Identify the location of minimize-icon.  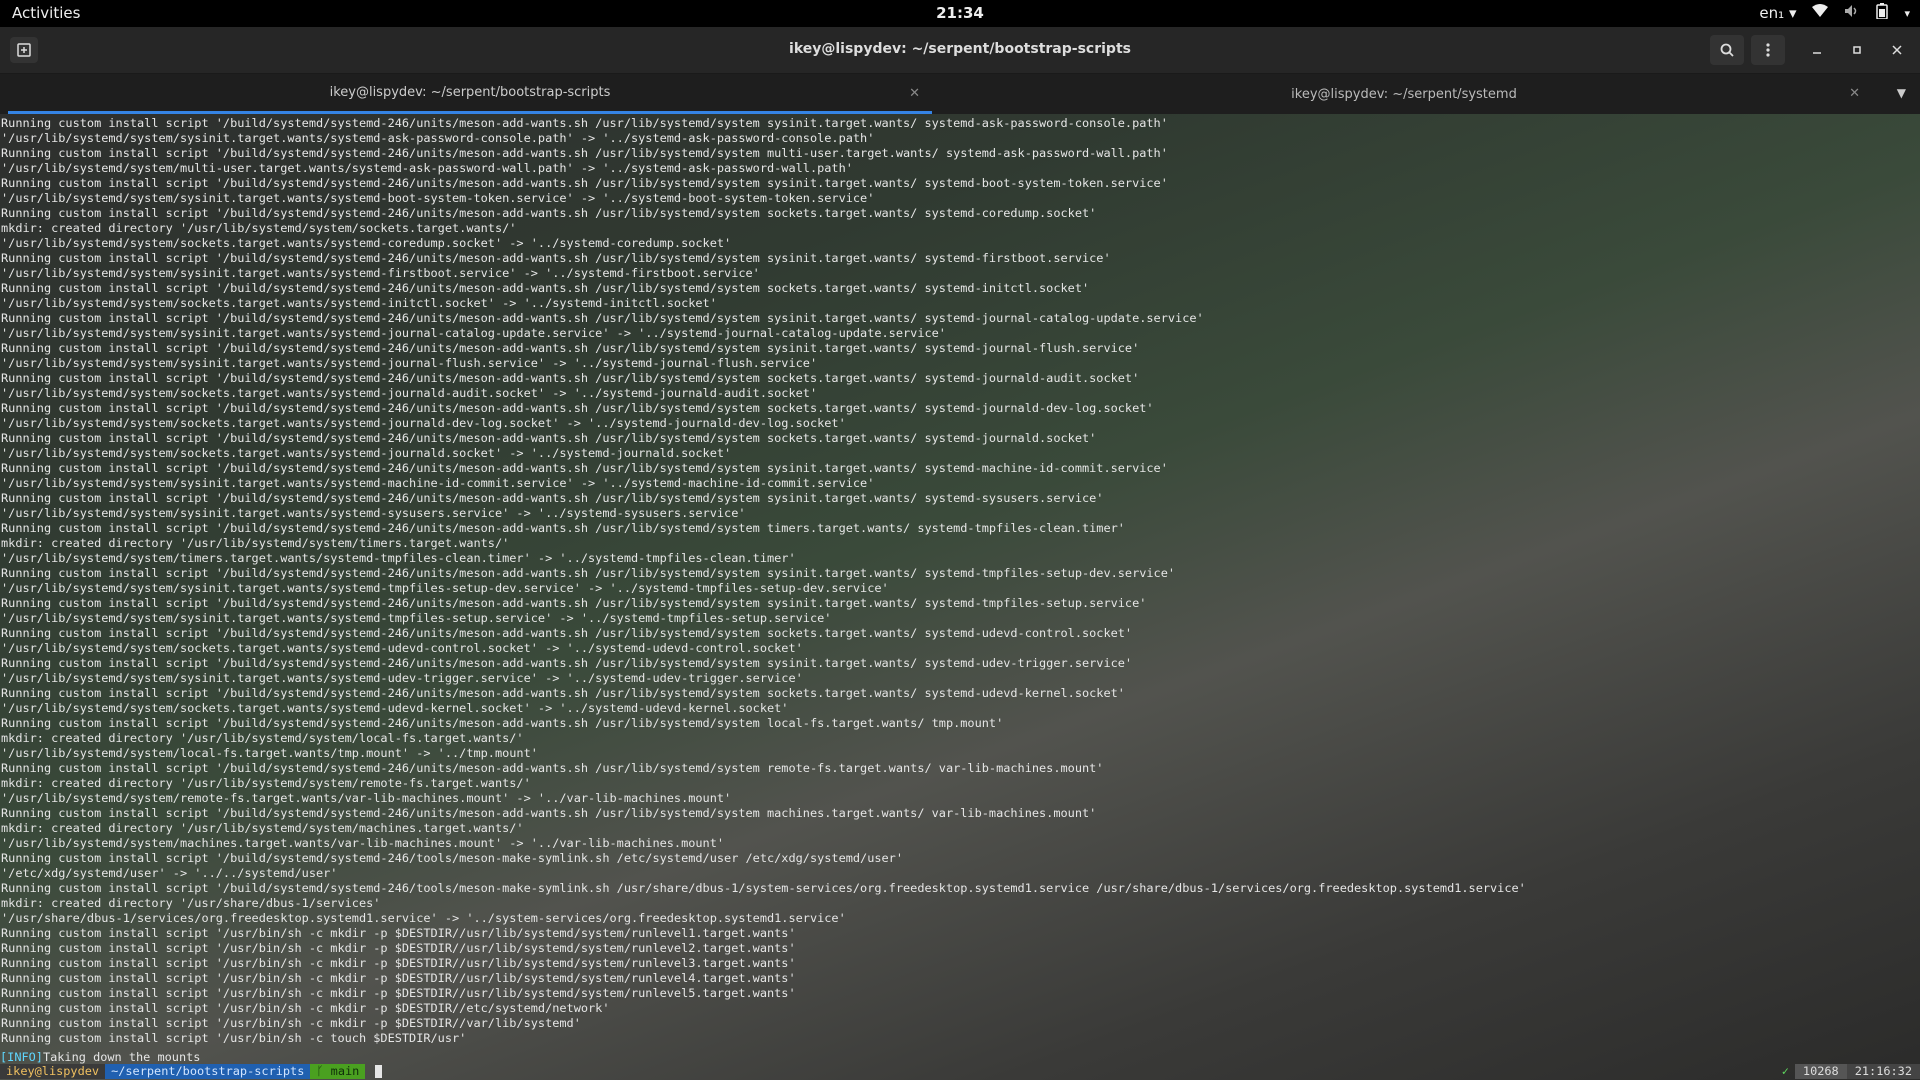
(1817, 53).